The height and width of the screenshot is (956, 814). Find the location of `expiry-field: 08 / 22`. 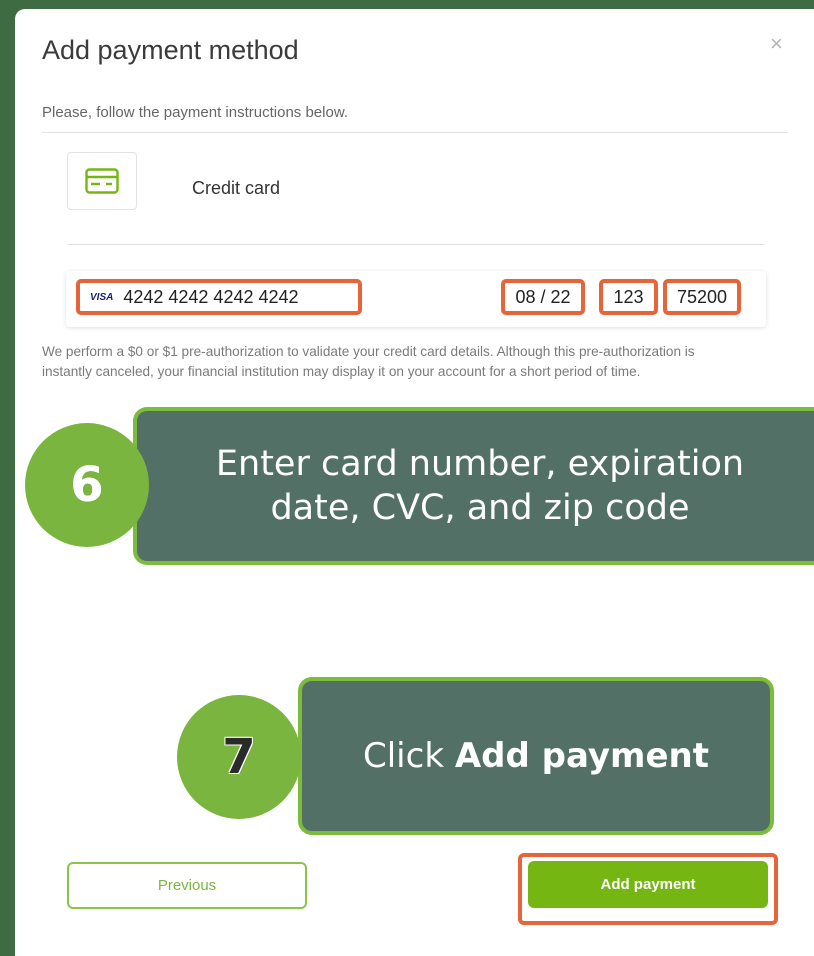

expiry-field: 08 / 22 is located at coordinates (543, 297).